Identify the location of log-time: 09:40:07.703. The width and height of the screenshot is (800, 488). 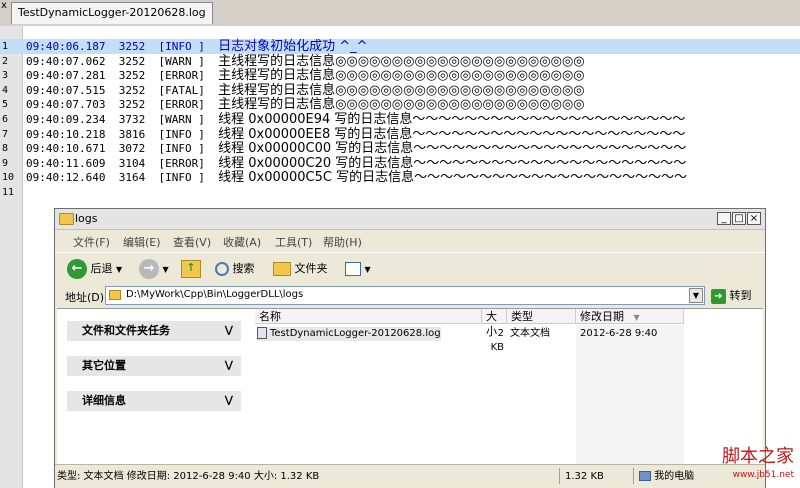
(66, 105).